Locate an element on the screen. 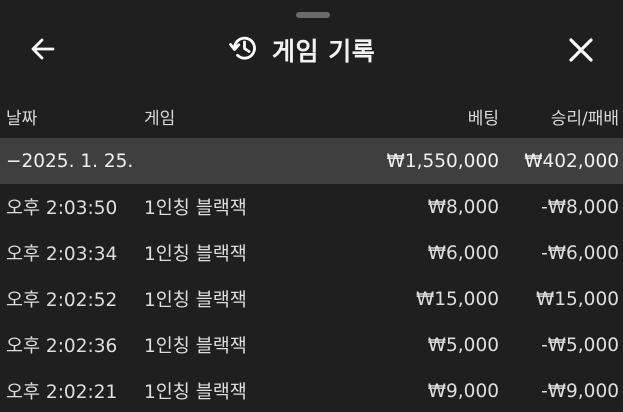 This screenshot has width=623, height=412. row-bet: ₩5,000 is located at coordinates (463, 345).